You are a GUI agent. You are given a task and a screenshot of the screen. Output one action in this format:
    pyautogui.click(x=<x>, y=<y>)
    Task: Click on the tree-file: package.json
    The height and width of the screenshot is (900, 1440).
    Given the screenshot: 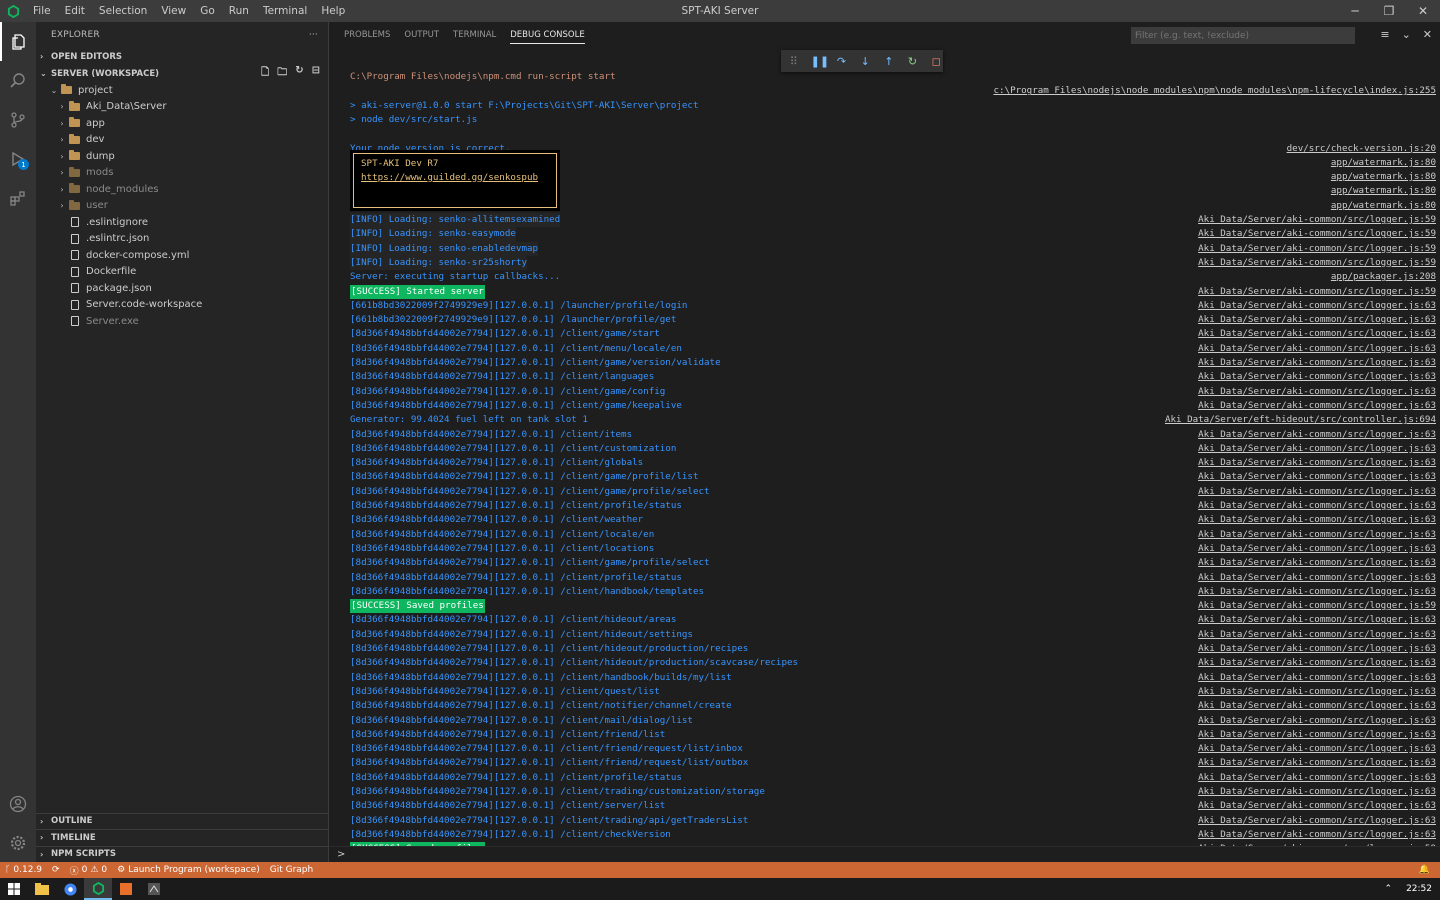 What is the action you would take?
    pyautogui.click(x=182, y=288)
    